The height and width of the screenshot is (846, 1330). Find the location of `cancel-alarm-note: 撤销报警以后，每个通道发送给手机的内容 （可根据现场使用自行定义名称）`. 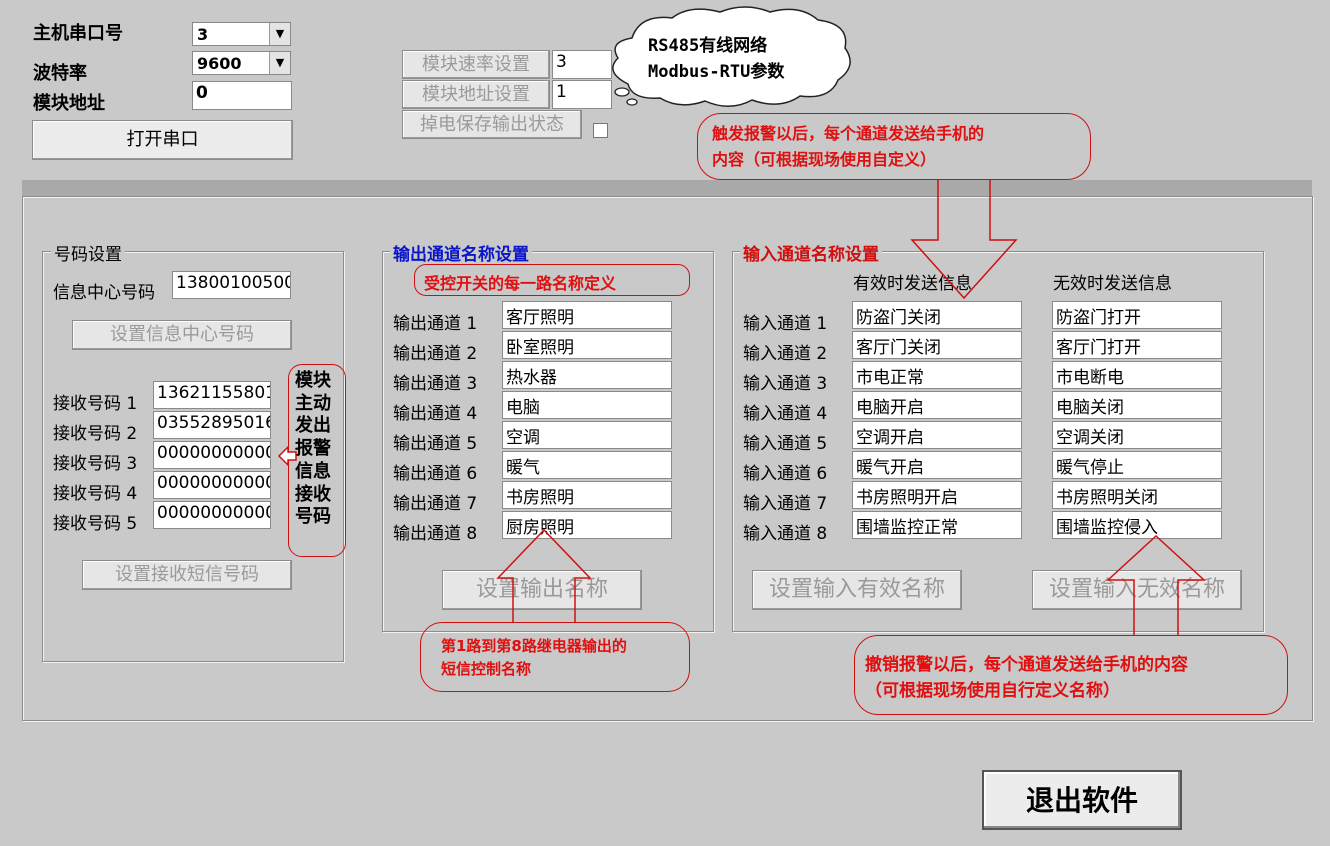

cancel-alarm-note: 撤销报警以后，每个通道发送给手机的内容 （可根据现场使用自行定义名称） is located at coordinates (1071, 675).